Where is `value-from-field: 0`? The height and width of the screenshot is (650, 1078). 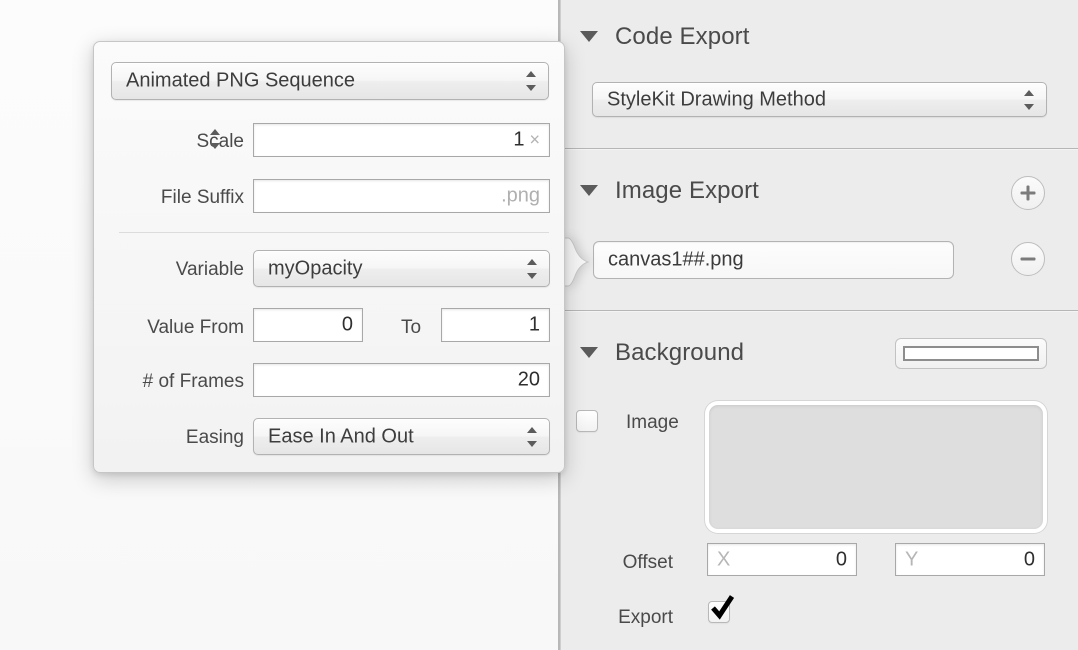 value-from-field: 0 is located at coordinates (308, 325).